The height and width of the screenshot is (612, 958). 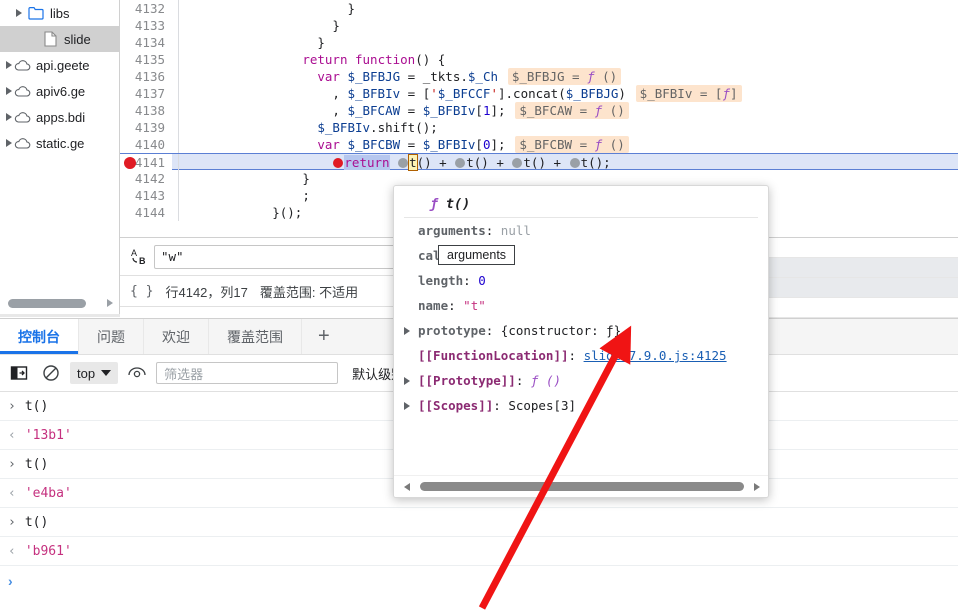 What do you see at coordinates (688, 93) in the screenshot?
I see `inline-value-hint: $_BFBIv = [ƒ]` at bounding box center [688, 93].